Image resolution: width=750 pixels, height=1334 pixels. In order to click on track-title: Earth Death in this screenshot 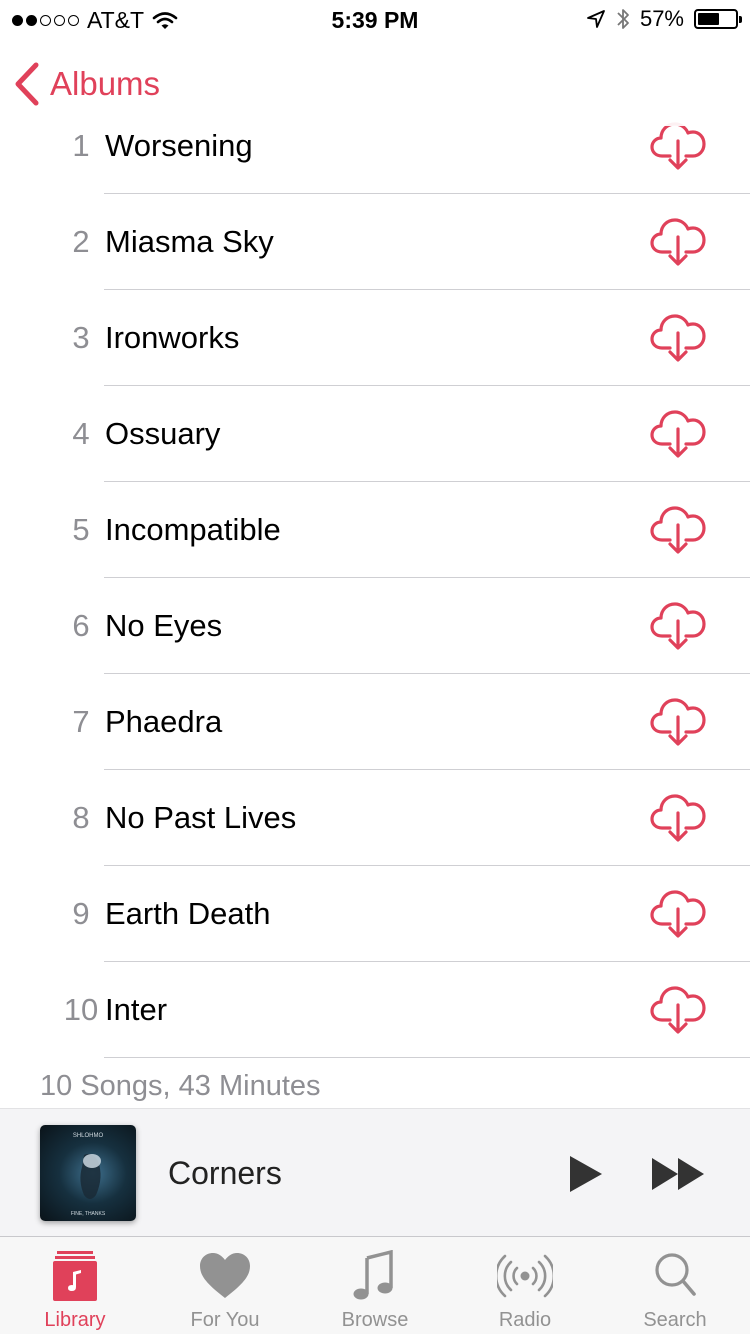, I will do `click(188, 913)`.